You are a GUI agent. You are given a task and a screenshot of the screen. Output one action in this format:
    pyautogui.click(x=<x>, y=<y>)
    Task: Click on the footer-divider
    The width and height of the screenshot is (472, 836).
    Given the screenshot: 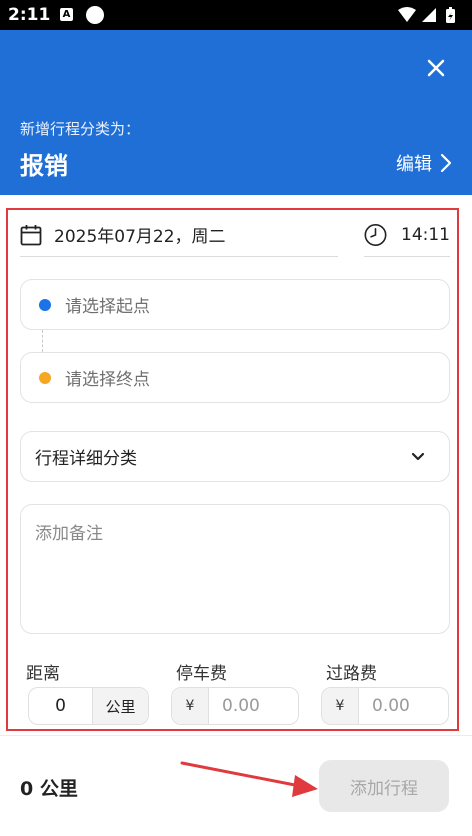 What is the action you would take?
    pyautogui.click(x=236, y=735)
    